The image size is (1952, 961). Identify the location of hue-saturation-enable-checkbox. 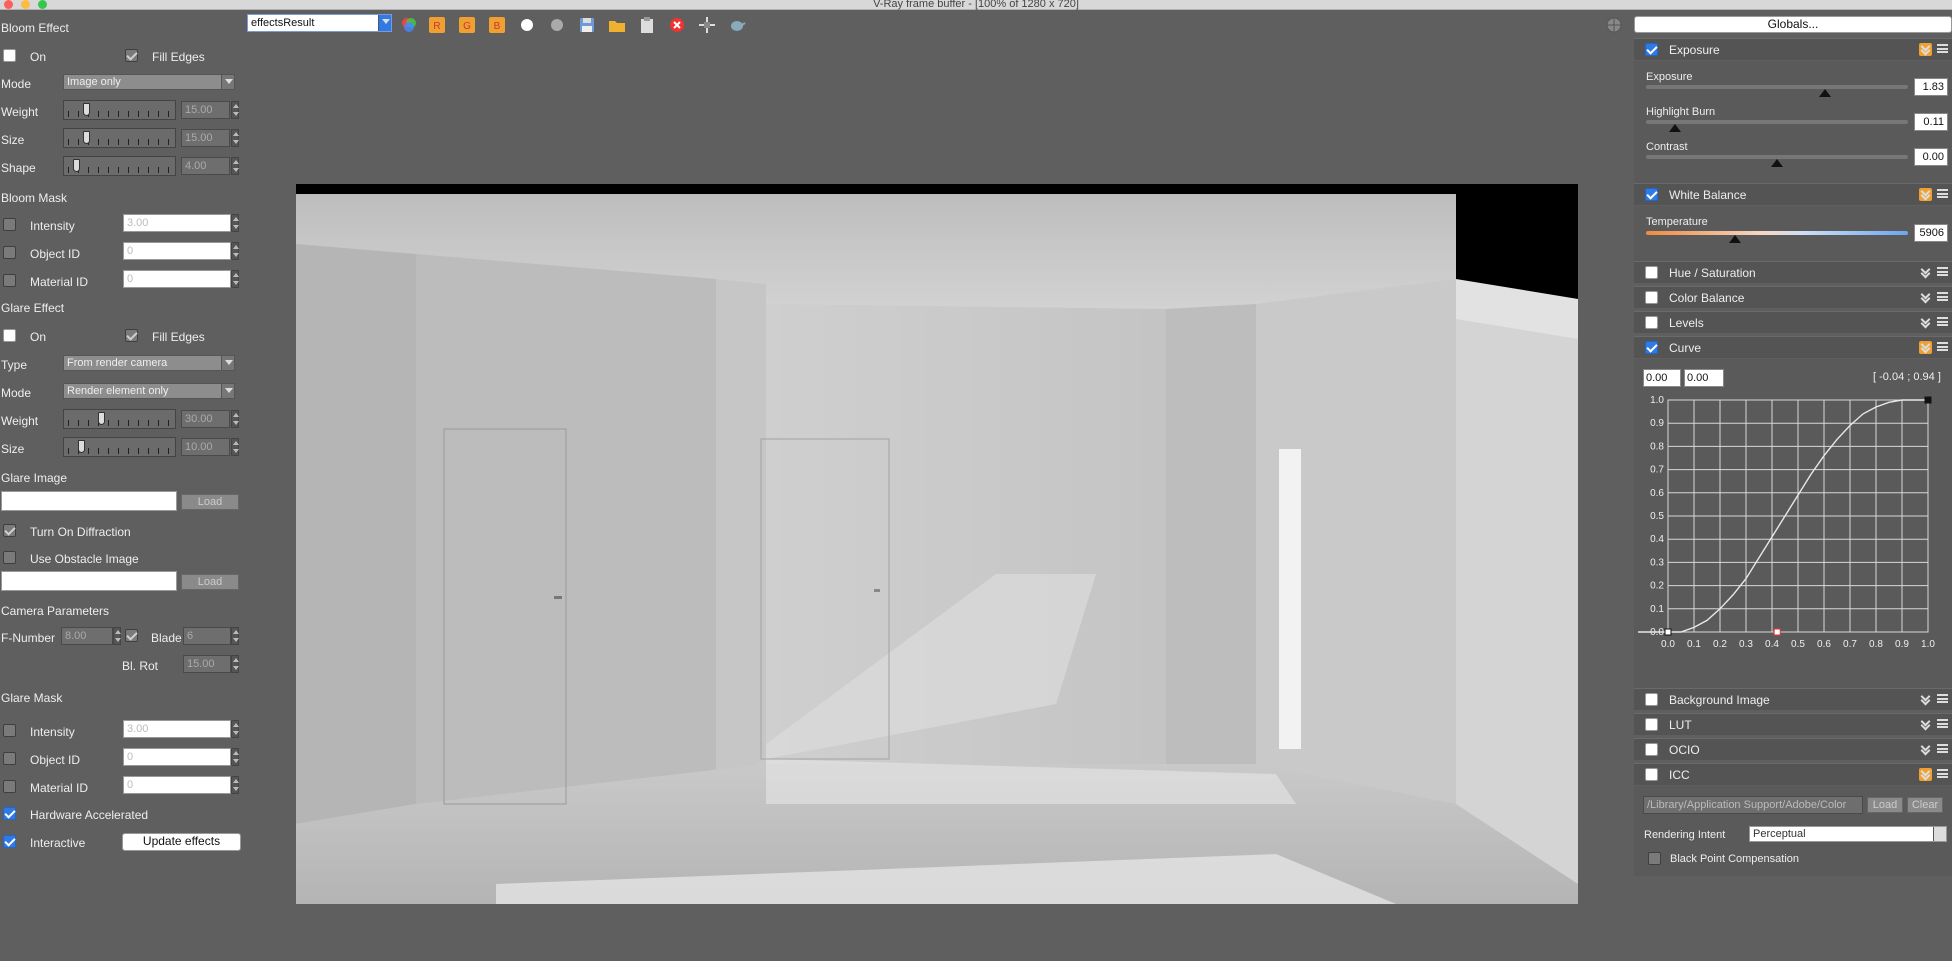
(1651, 272).